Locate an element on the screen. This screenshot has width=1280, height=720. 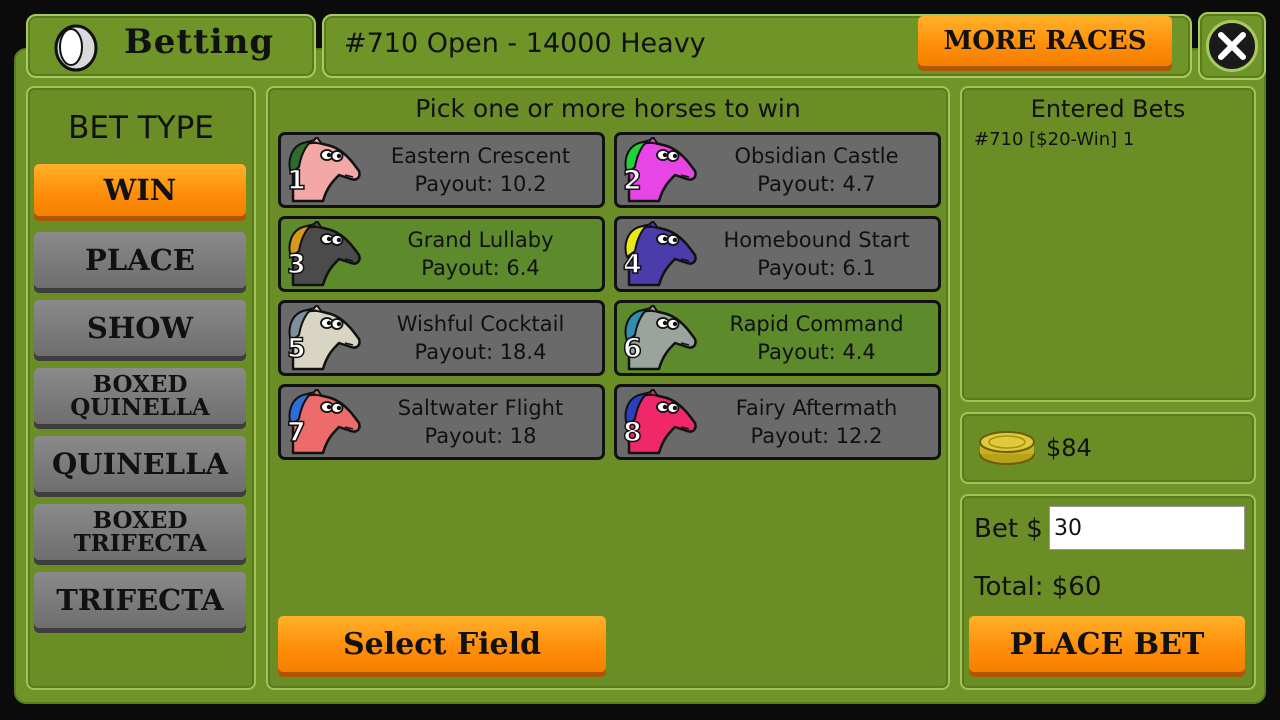
total-value: $60 is located at coordinates (1076, 587).